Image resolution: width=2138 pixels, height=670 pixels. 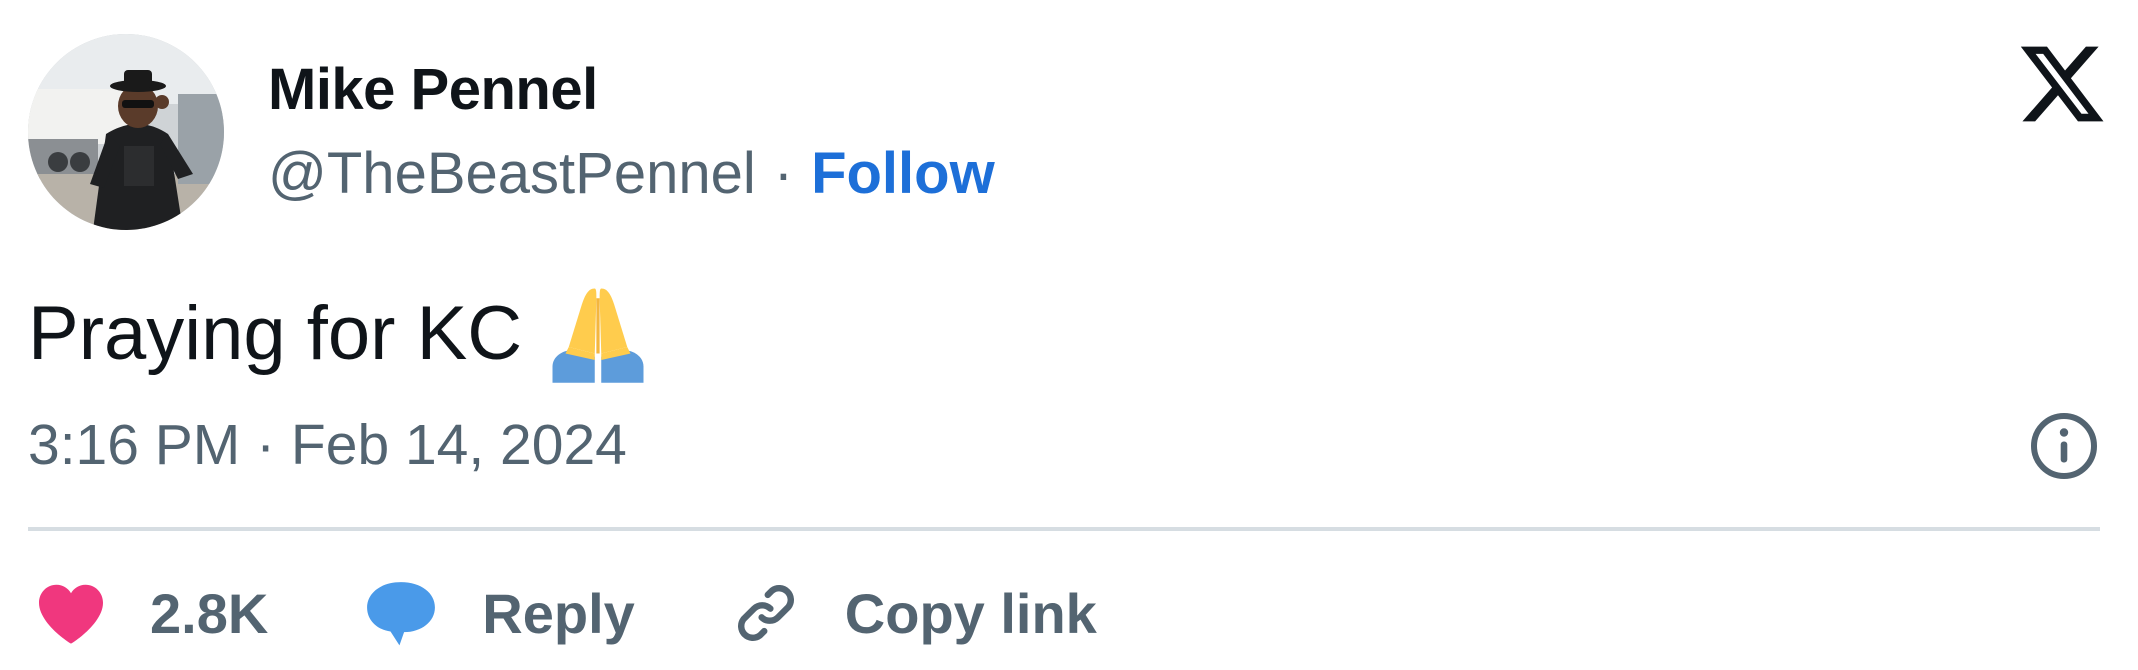 I want to click on reply-button: Reply, so click(x=499, y=613).